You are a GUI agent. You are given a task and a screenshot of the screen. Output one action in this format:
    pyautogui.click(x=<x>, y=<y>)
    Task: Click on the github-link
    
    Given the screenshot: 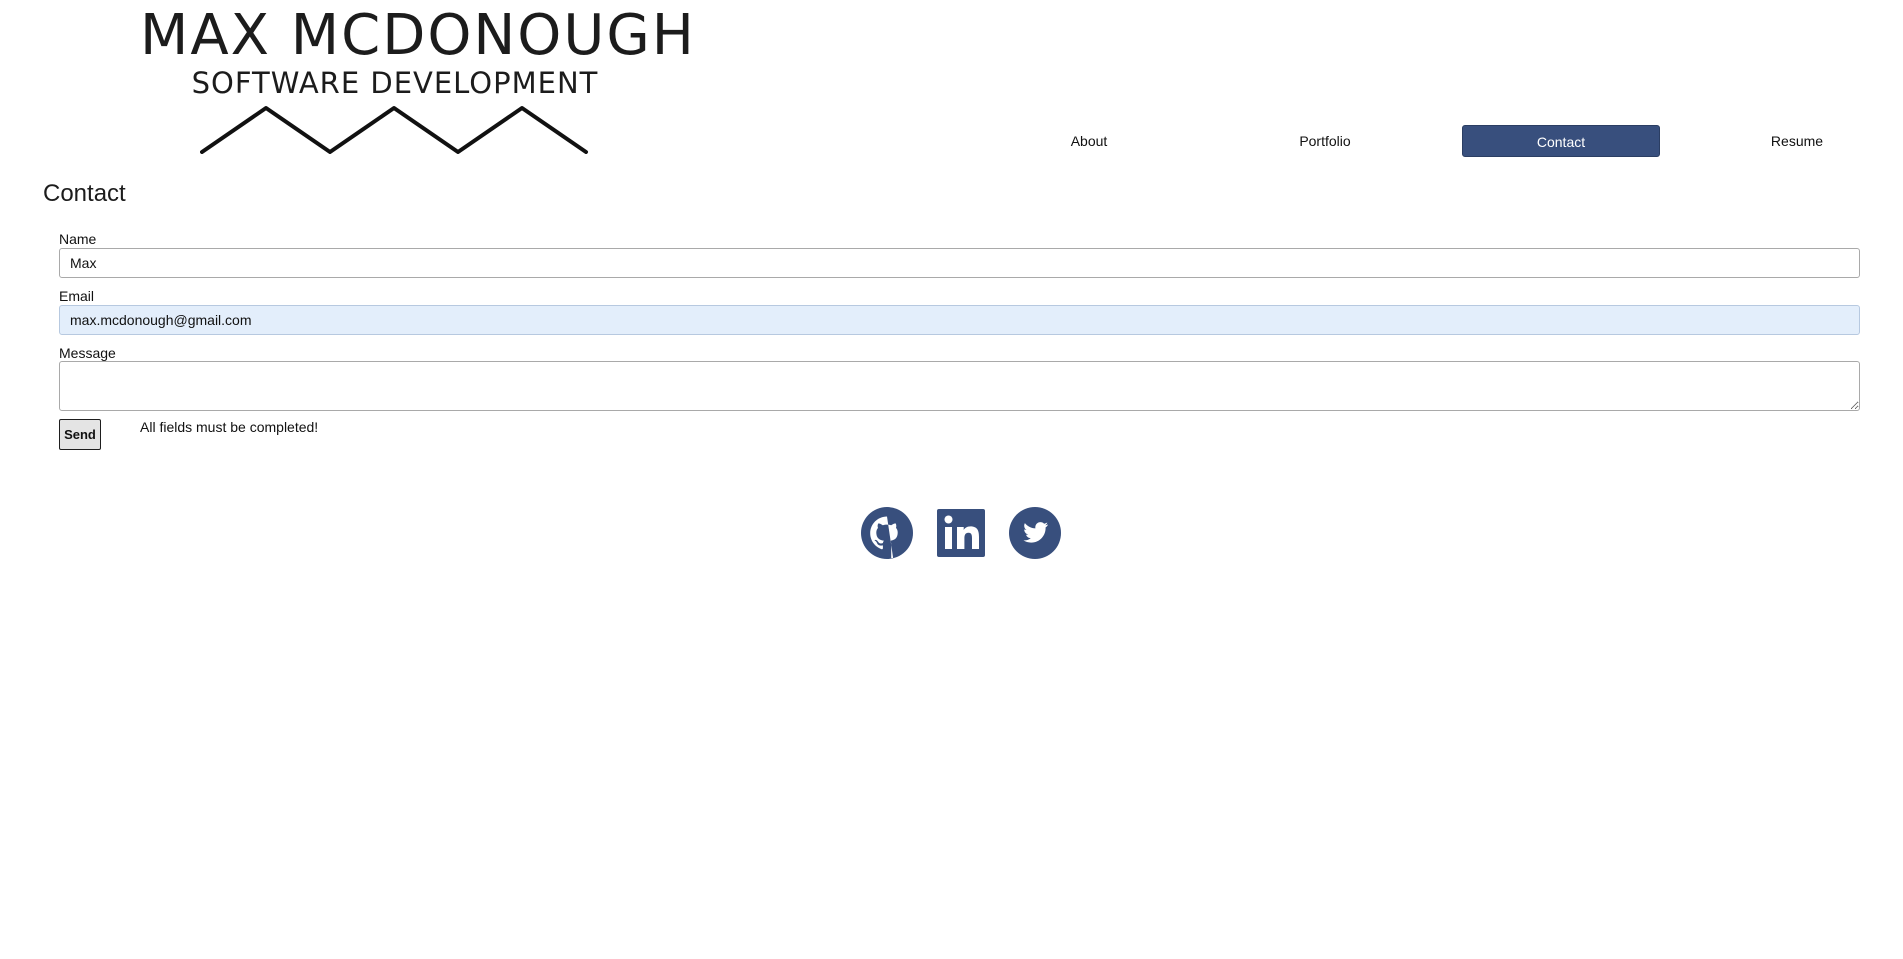 What is the action you would take?
    pyautogui.click(x=887, y=533)
    